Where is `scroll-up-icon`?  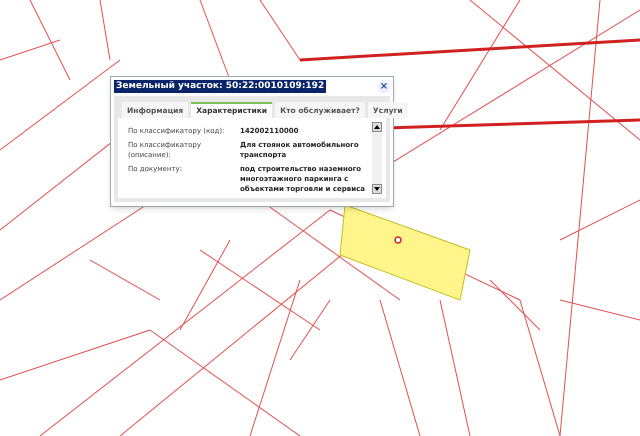 scroll-up-icon is located at coordinates (377, 127).